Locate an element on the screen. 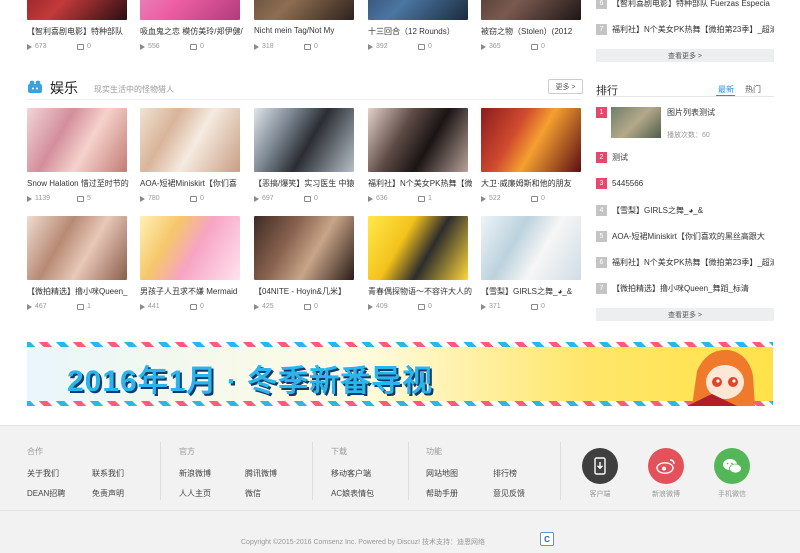 Image resolution: width=800 pixels, height=553 pixels. footer-link: 移动客户端 is located at coordinates (351, 473).